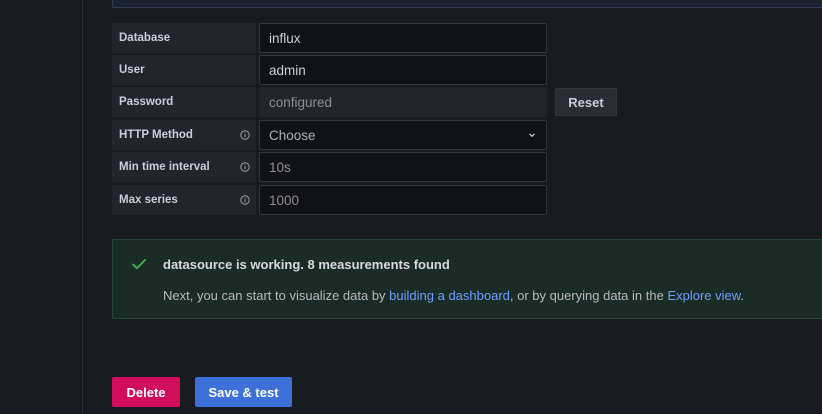 Image resolution: width=822 pixels, height=414 pixels. I want to click on max-series-row: Max series 1000, so click(329, 200).